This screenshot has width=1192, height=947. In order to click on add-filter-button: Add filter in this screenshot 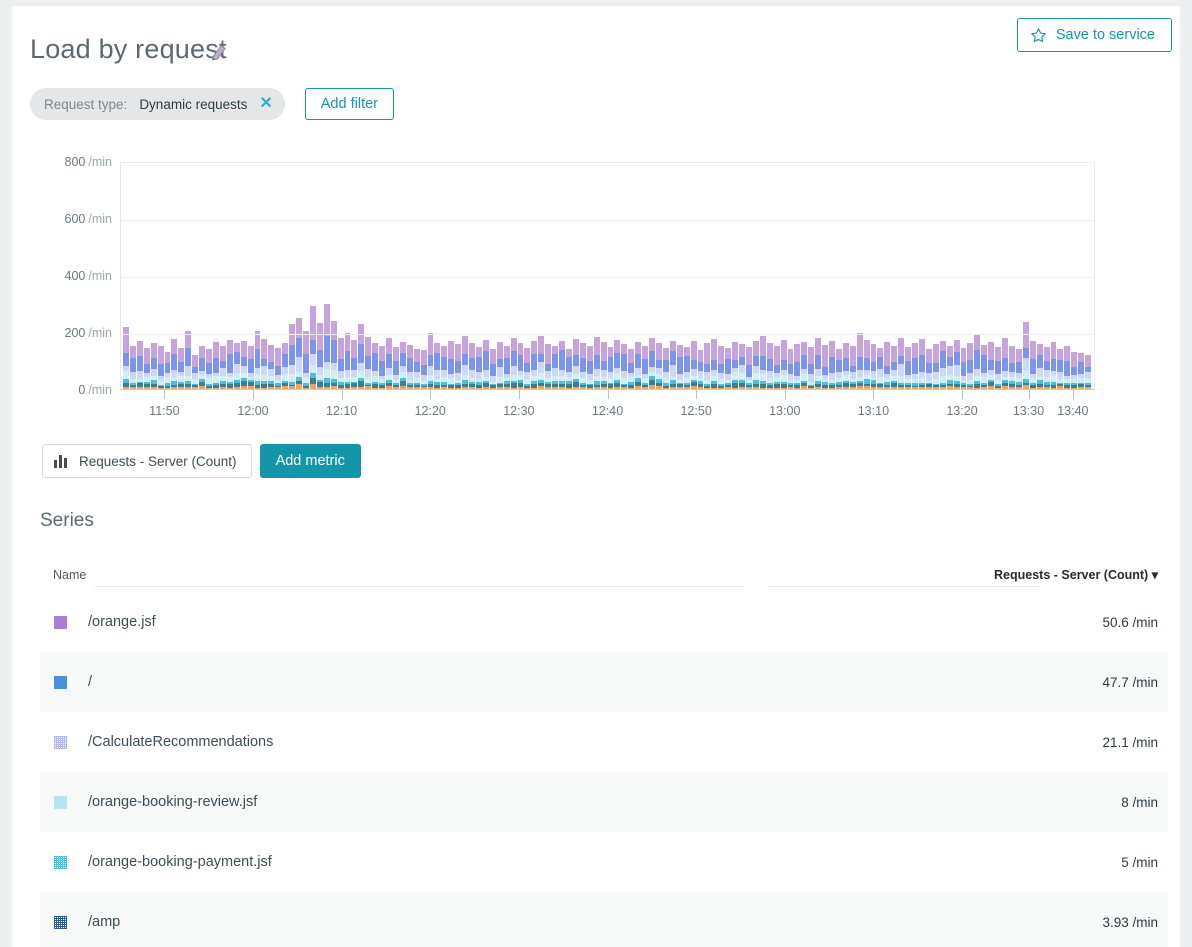, I will do `click(349, 104)`.